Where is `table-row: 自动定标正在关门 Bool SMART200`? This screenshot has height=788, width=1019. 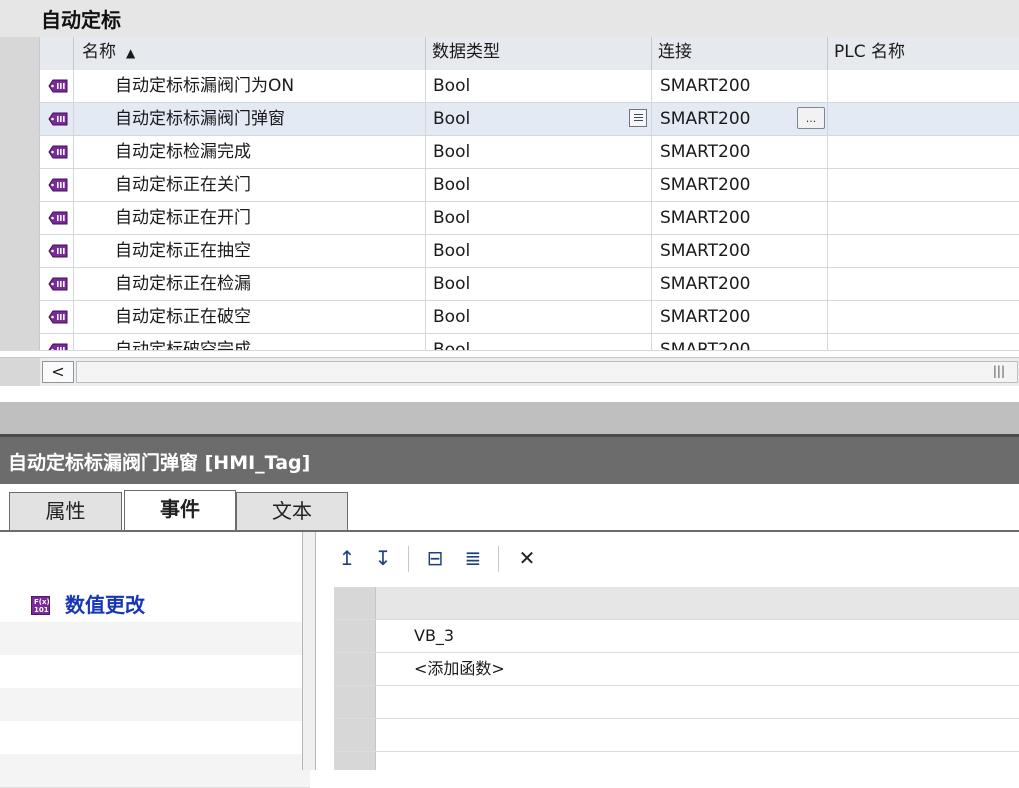
table-row: 自动定标正在关门 Bool SMART200 is located at coordinates (509, 185).